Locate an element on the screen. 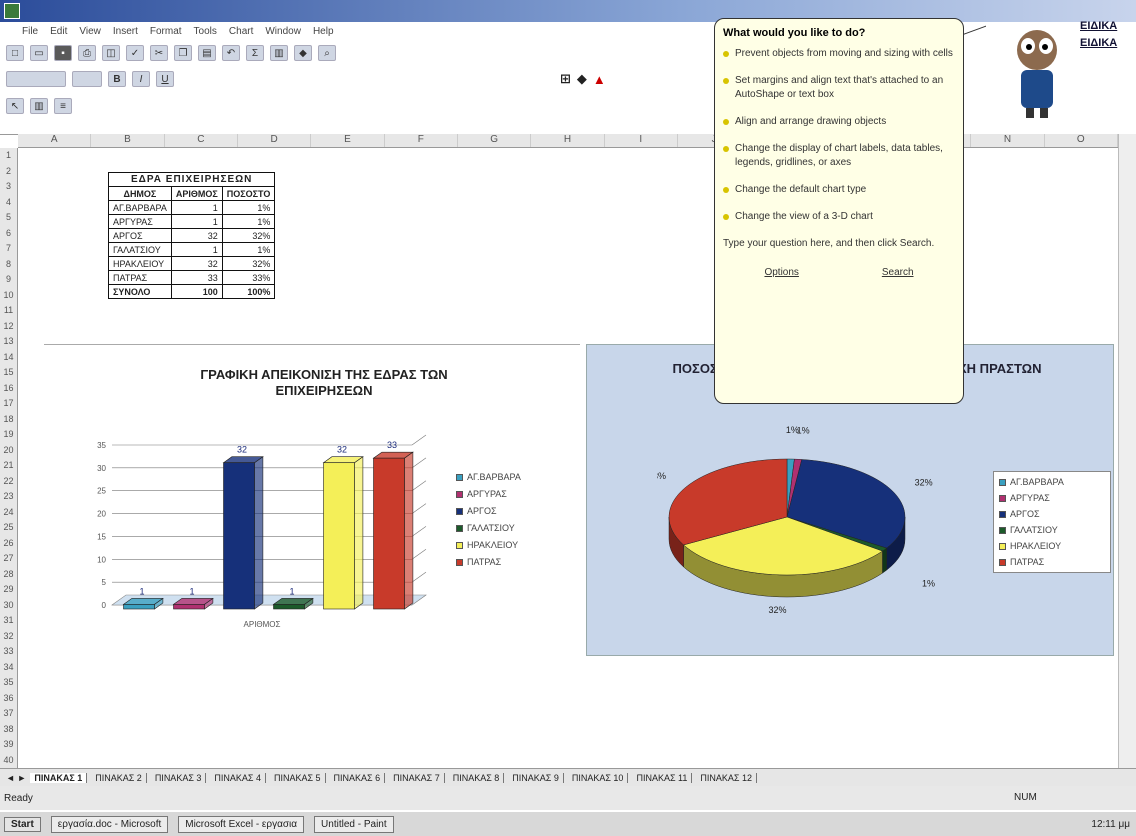  legend-item: ΓΑΛΑΤΣΙΟΥ is located at coordinates (488, 528).